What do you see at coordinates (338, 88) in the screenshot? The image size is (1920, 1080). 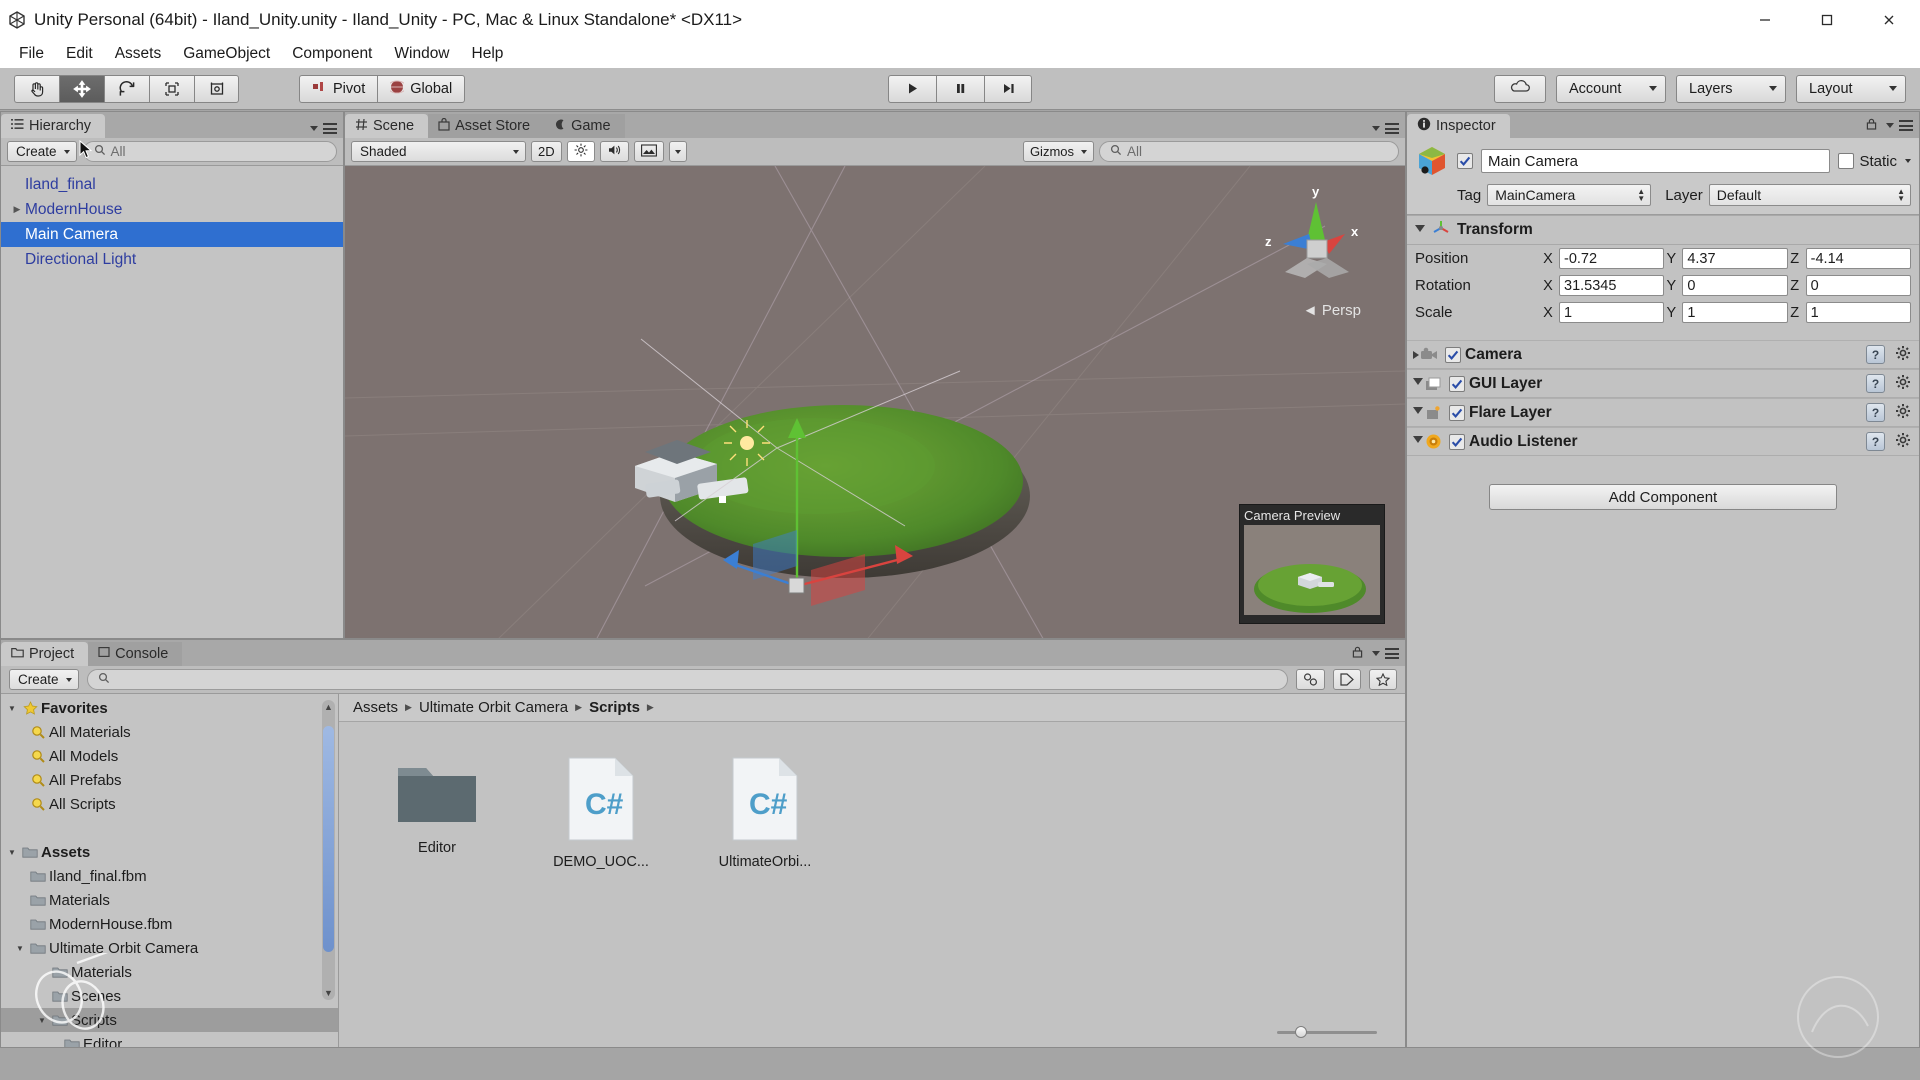 I see `pivot-toggle-button: Pivot` at bounding box center [338, 88].